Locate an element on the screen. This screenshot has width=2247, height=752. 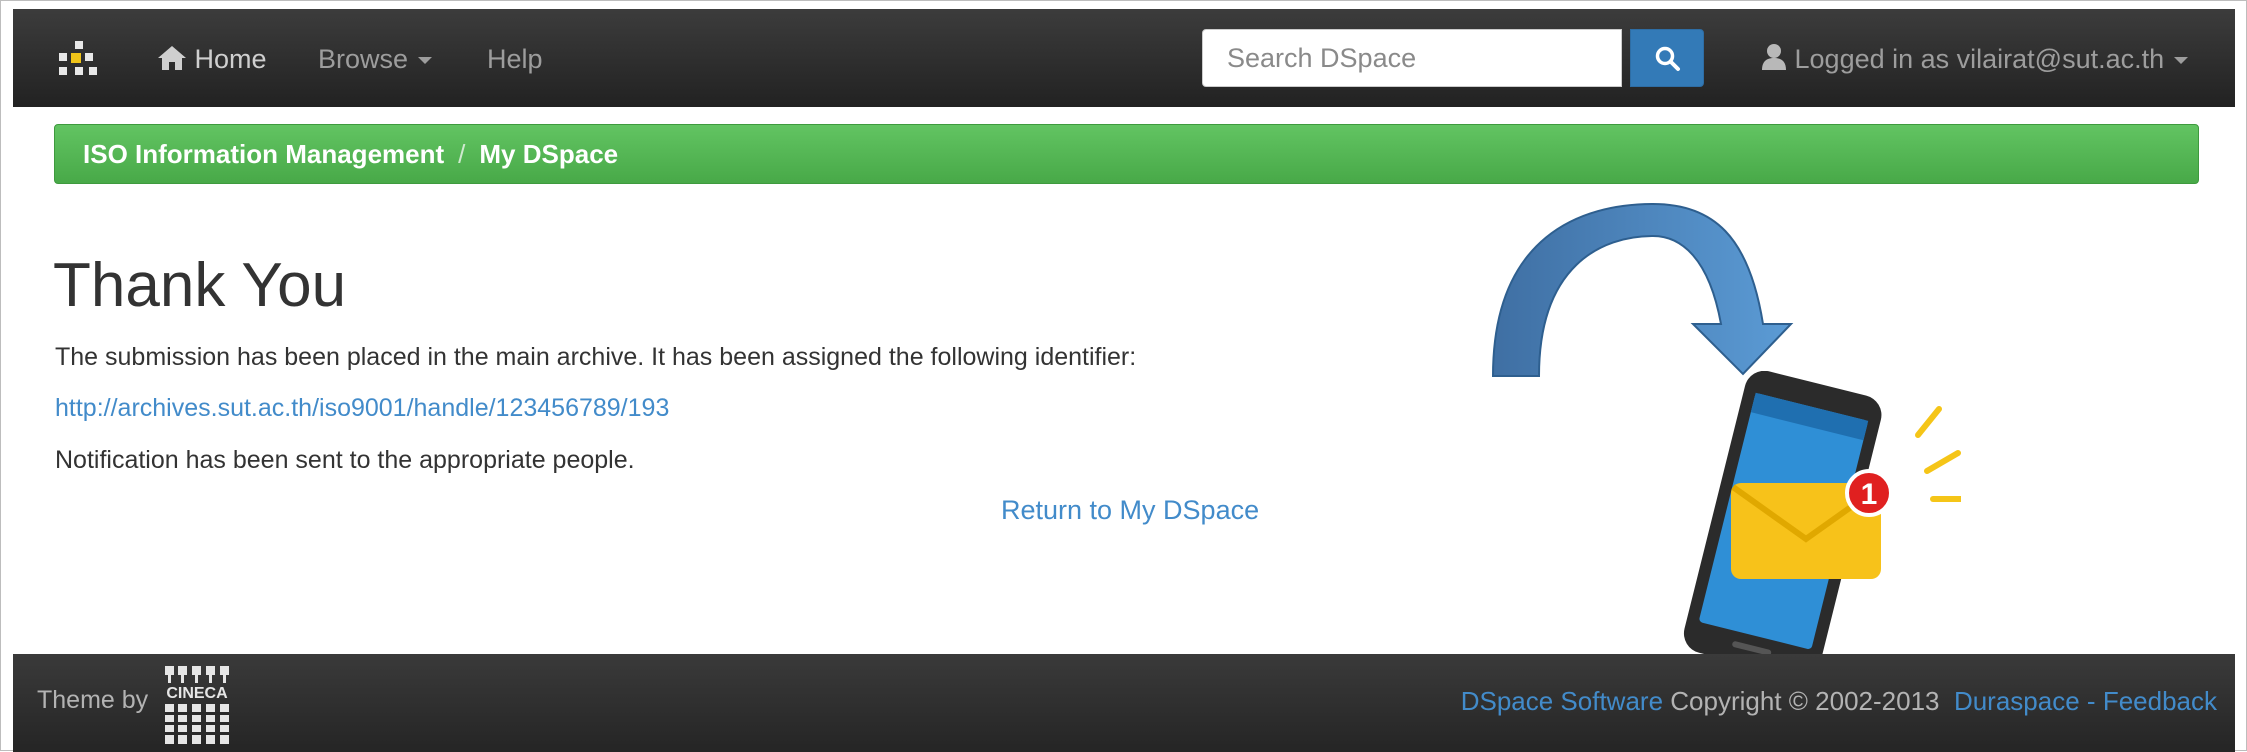
notification-badge-count: 1 is located at coordinates (1869, 494).